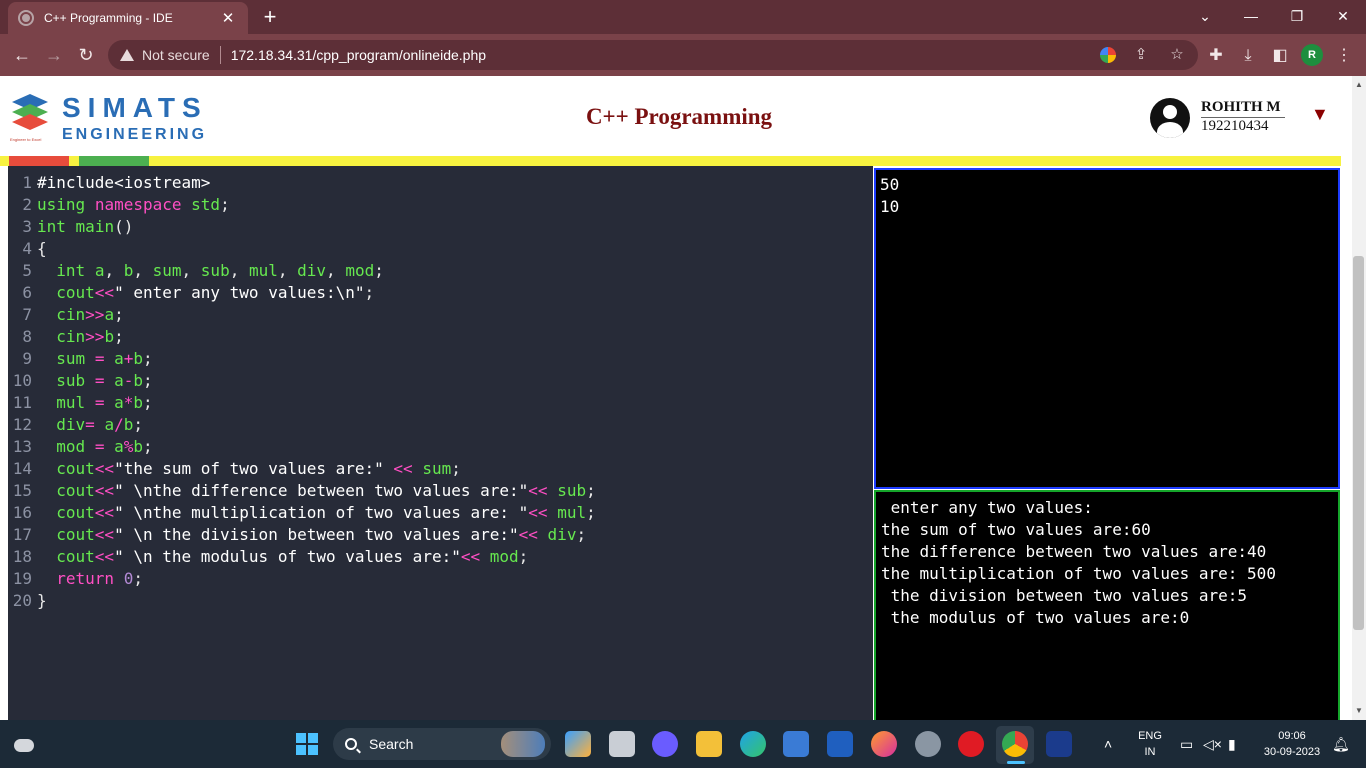  What do you see at coordinates (578, 744) in the screenshot?
I see `copilot-icon` at bounding box center [578, 744].